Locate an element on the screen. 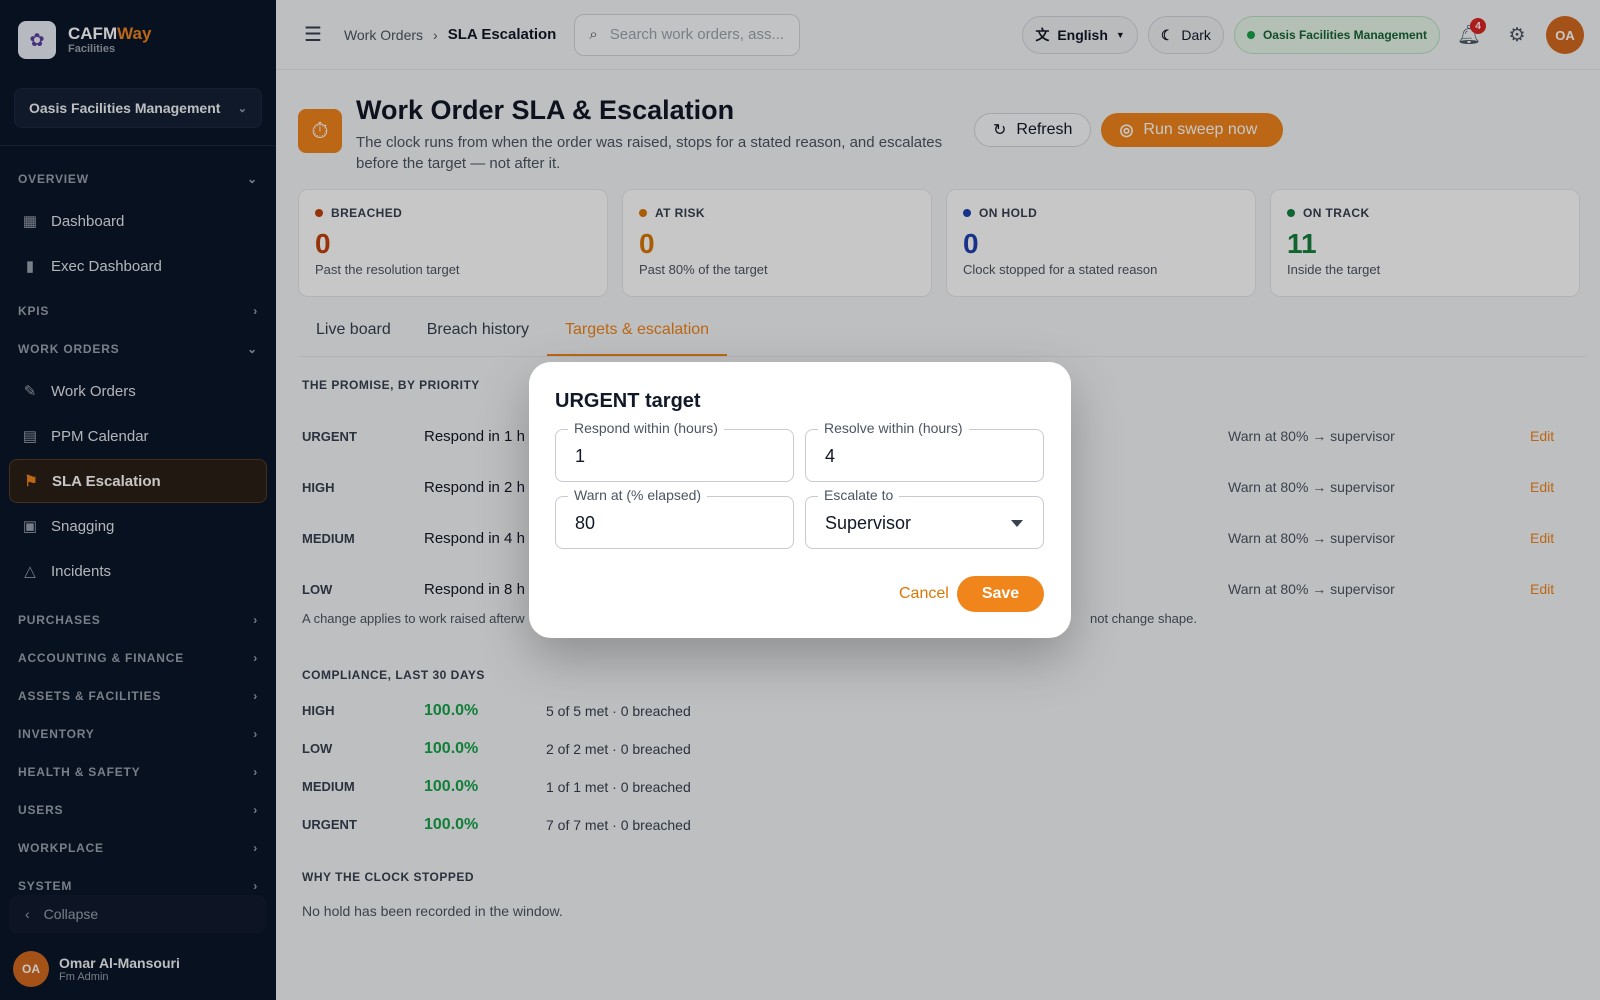 The image size is (1600, 1000). resolve-within-field: Resolve within (hours) 4 is located at coordinates (924, 451).